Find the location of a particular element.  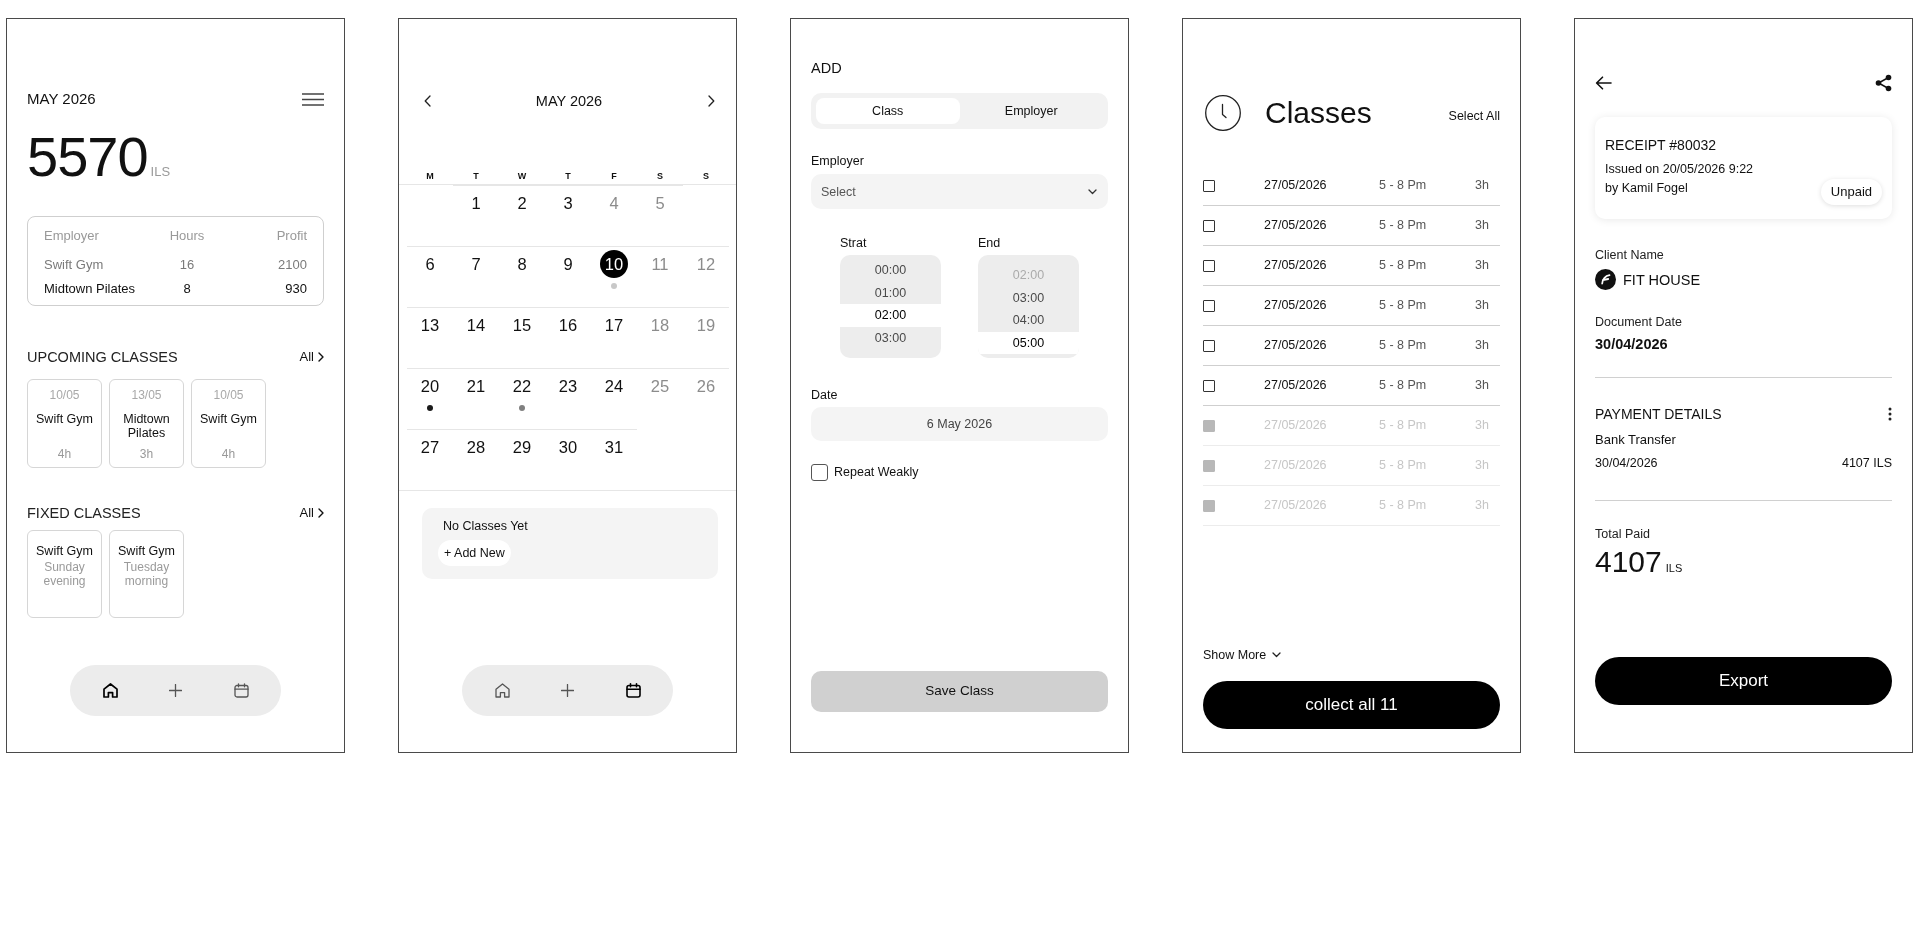

calendar-day: 20 is located at coordinates (430, 386).